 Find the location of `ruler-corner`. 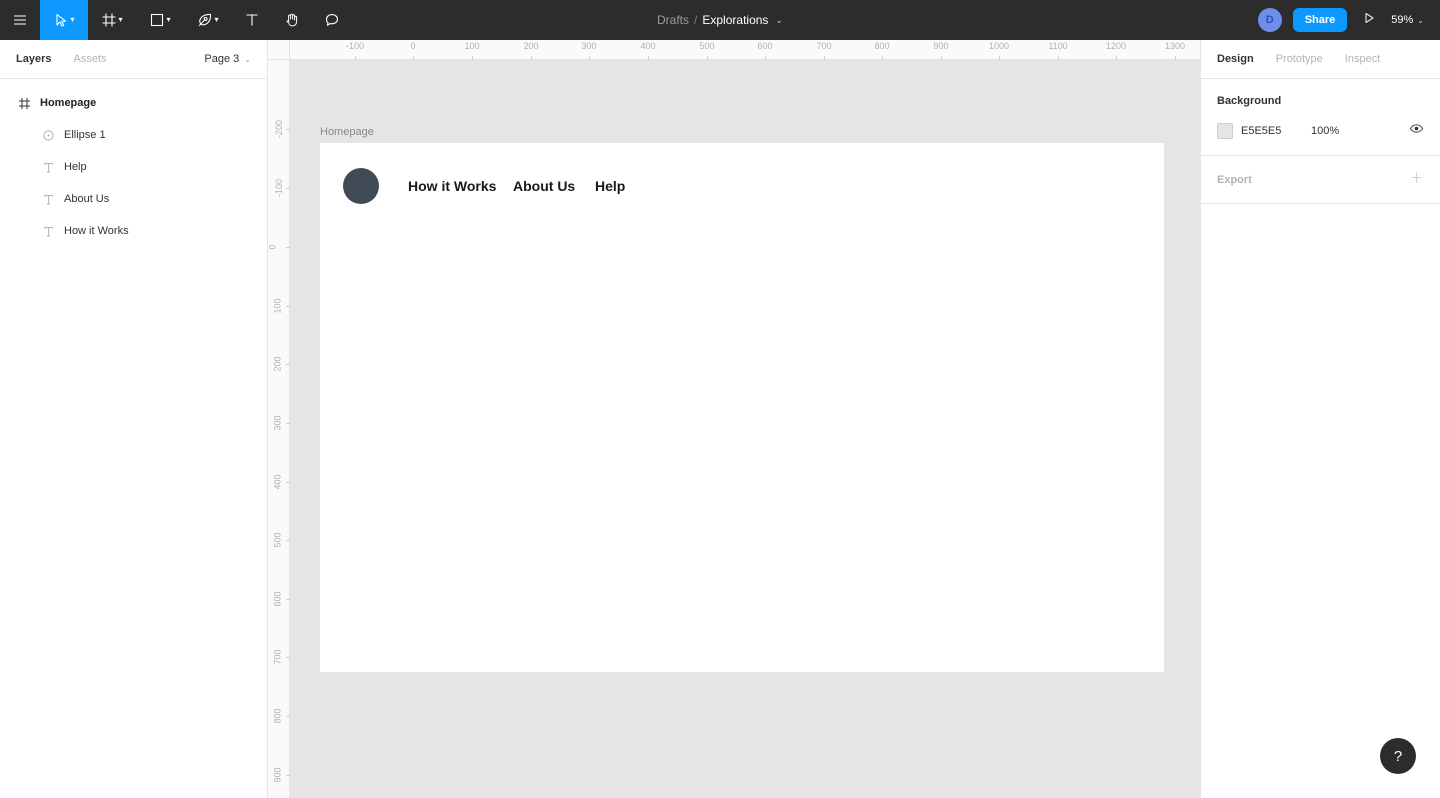

ruler-corner is located at coordinates (279, 50).